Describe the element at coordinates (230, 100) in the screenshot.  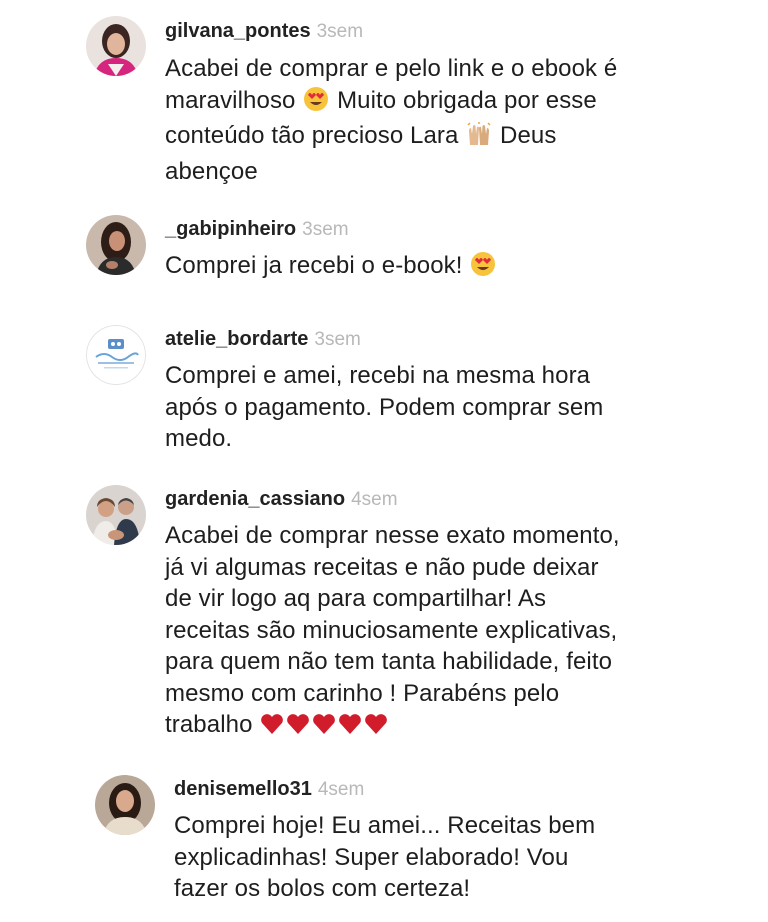
I see `comment-text-fragment: maravilhoso` at that location.